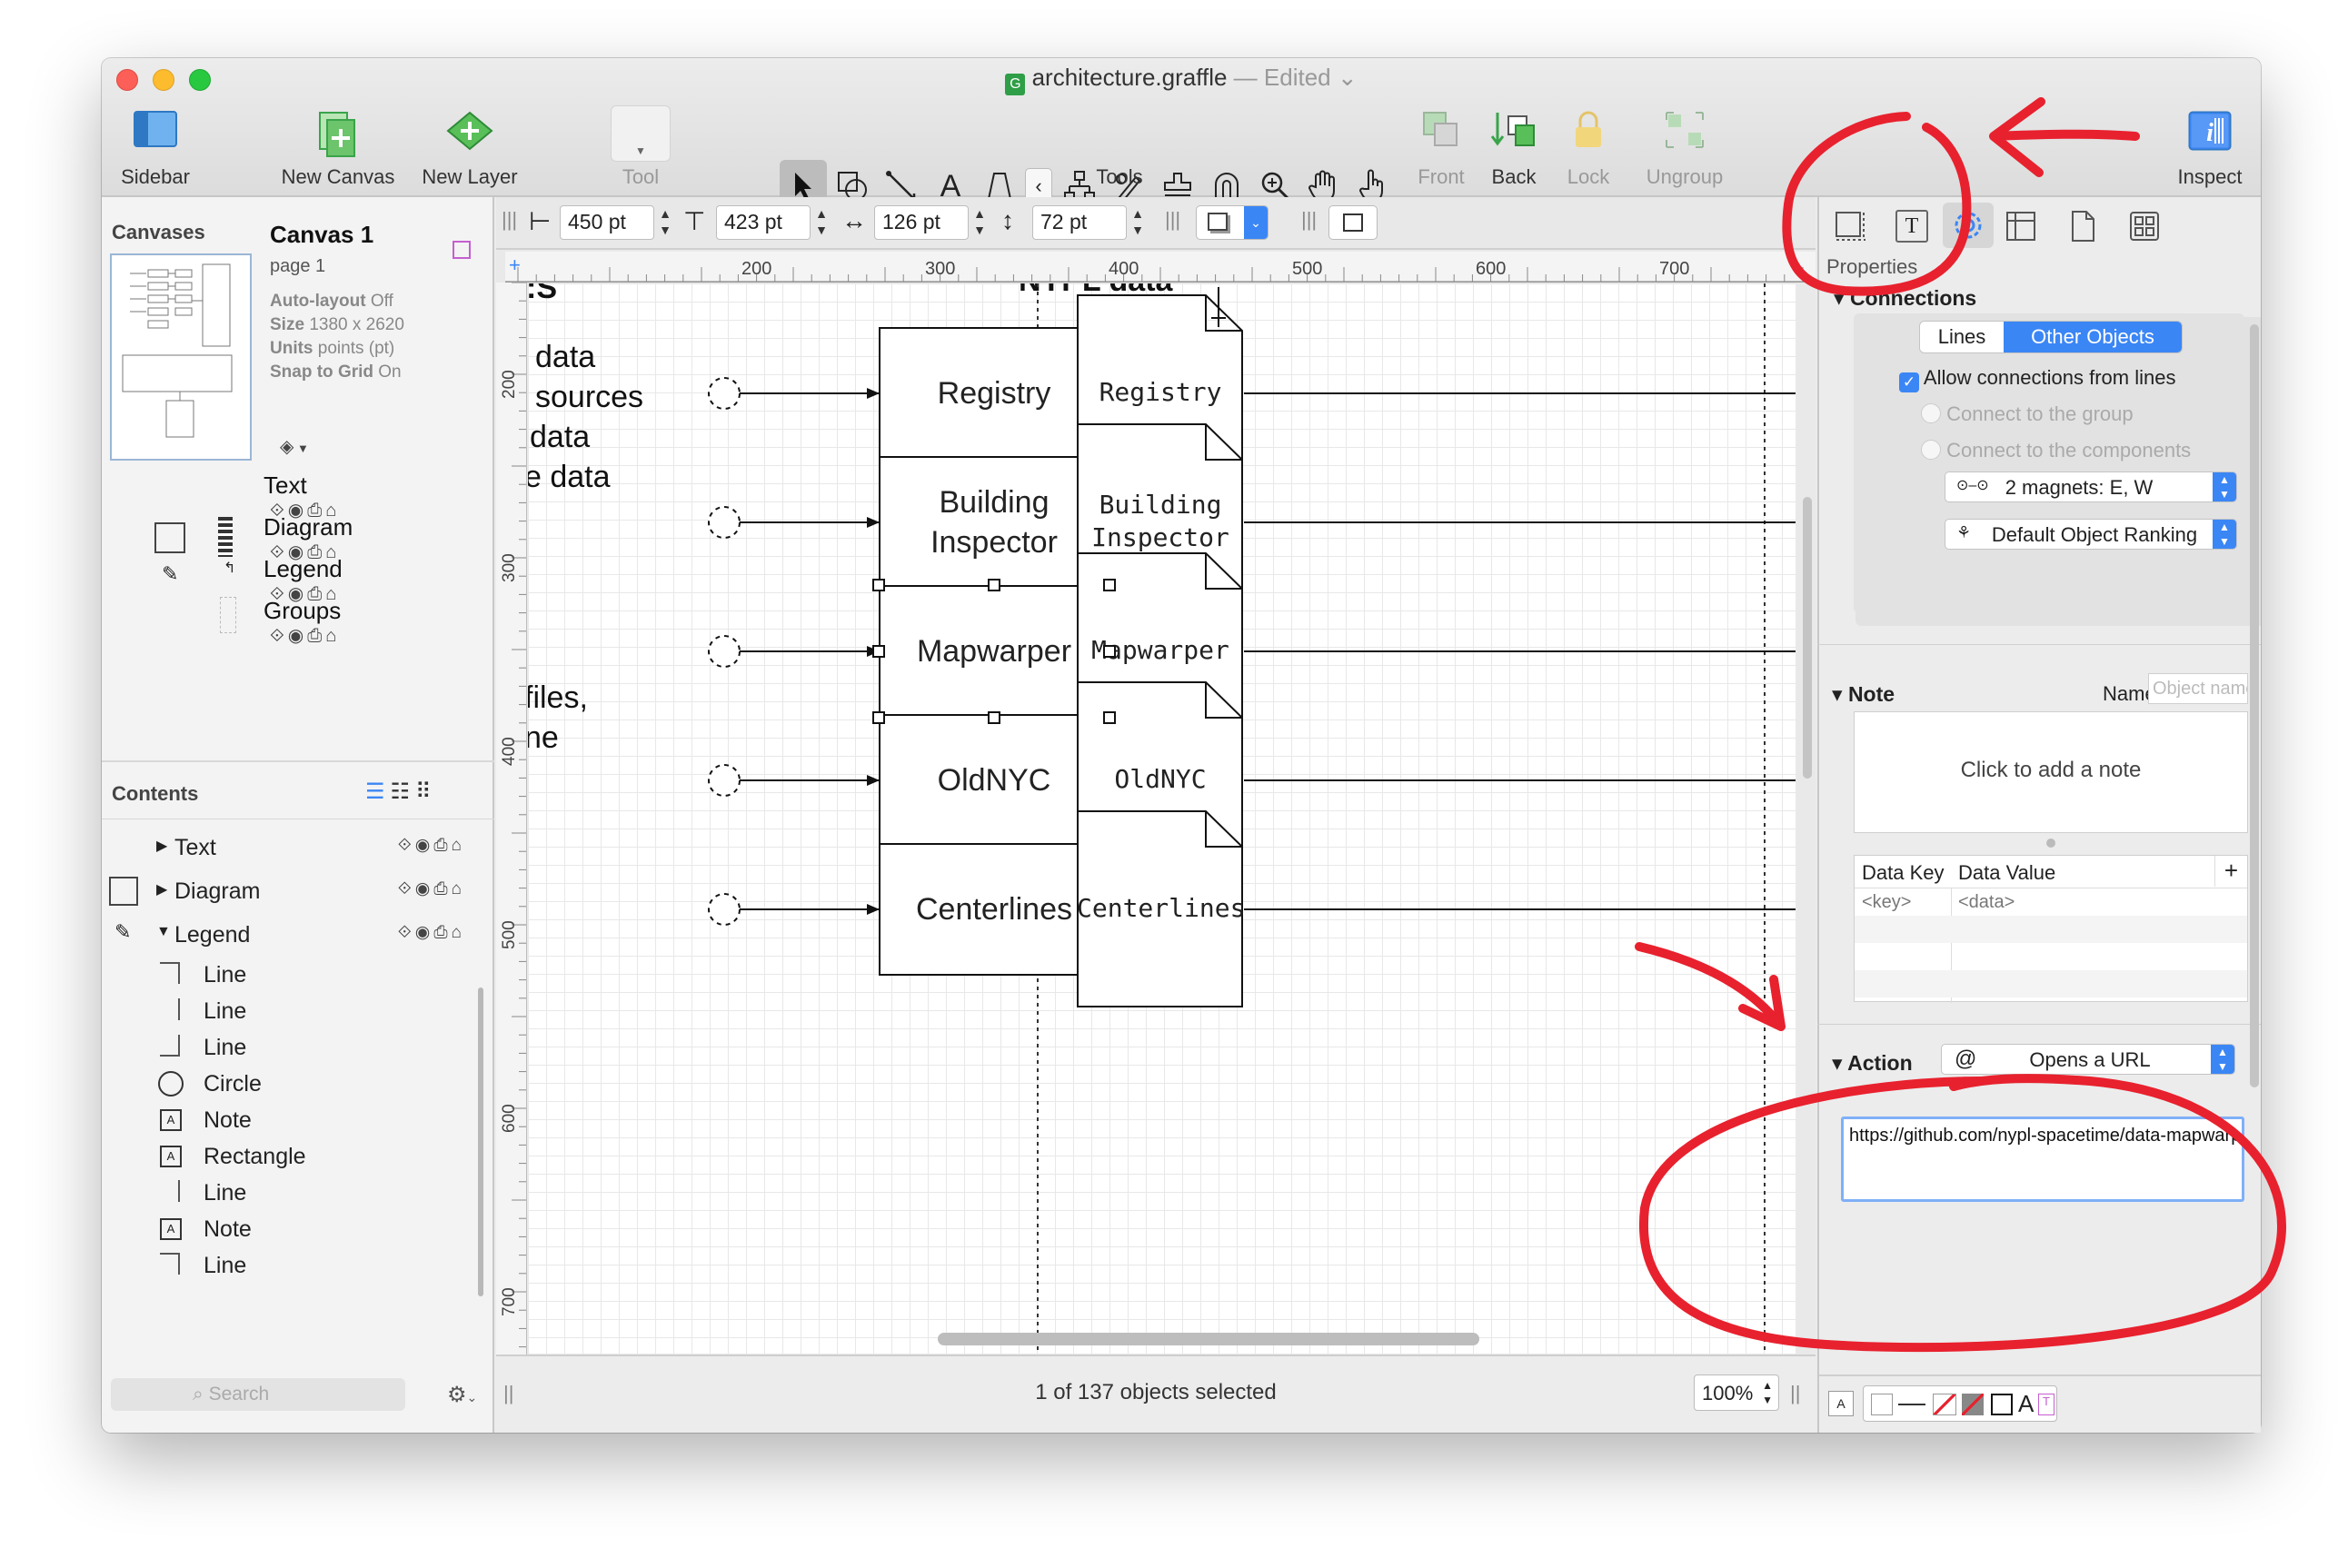  I want to click on no-shadow-icon, so click(1944, 1404).